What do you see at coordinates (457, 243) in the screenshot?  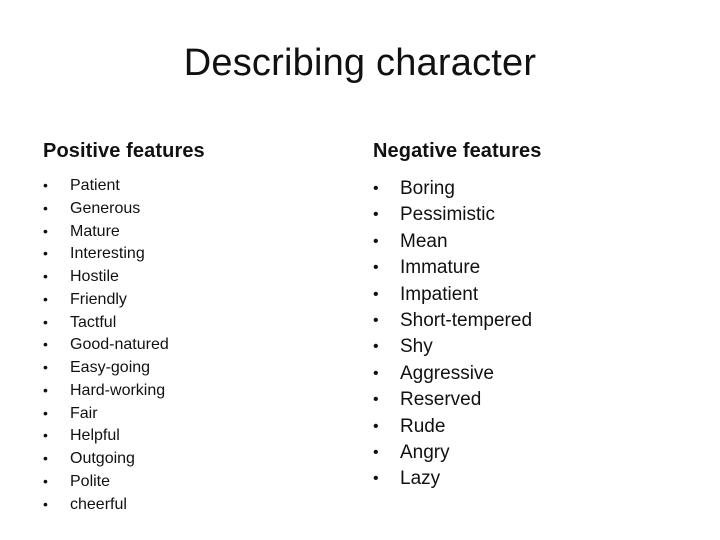 I see `list-item: • Mean` at bounding box center [457, 243].